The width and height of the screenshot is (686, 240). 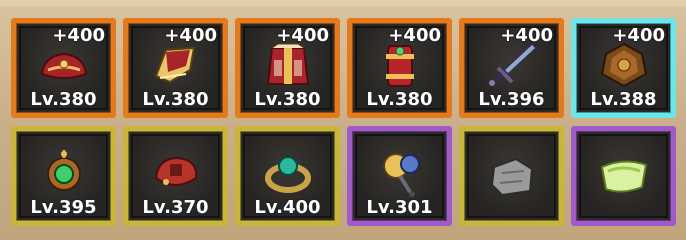 I want to click on item-slot: +400 Lv.388, so click(x=623, y=68).